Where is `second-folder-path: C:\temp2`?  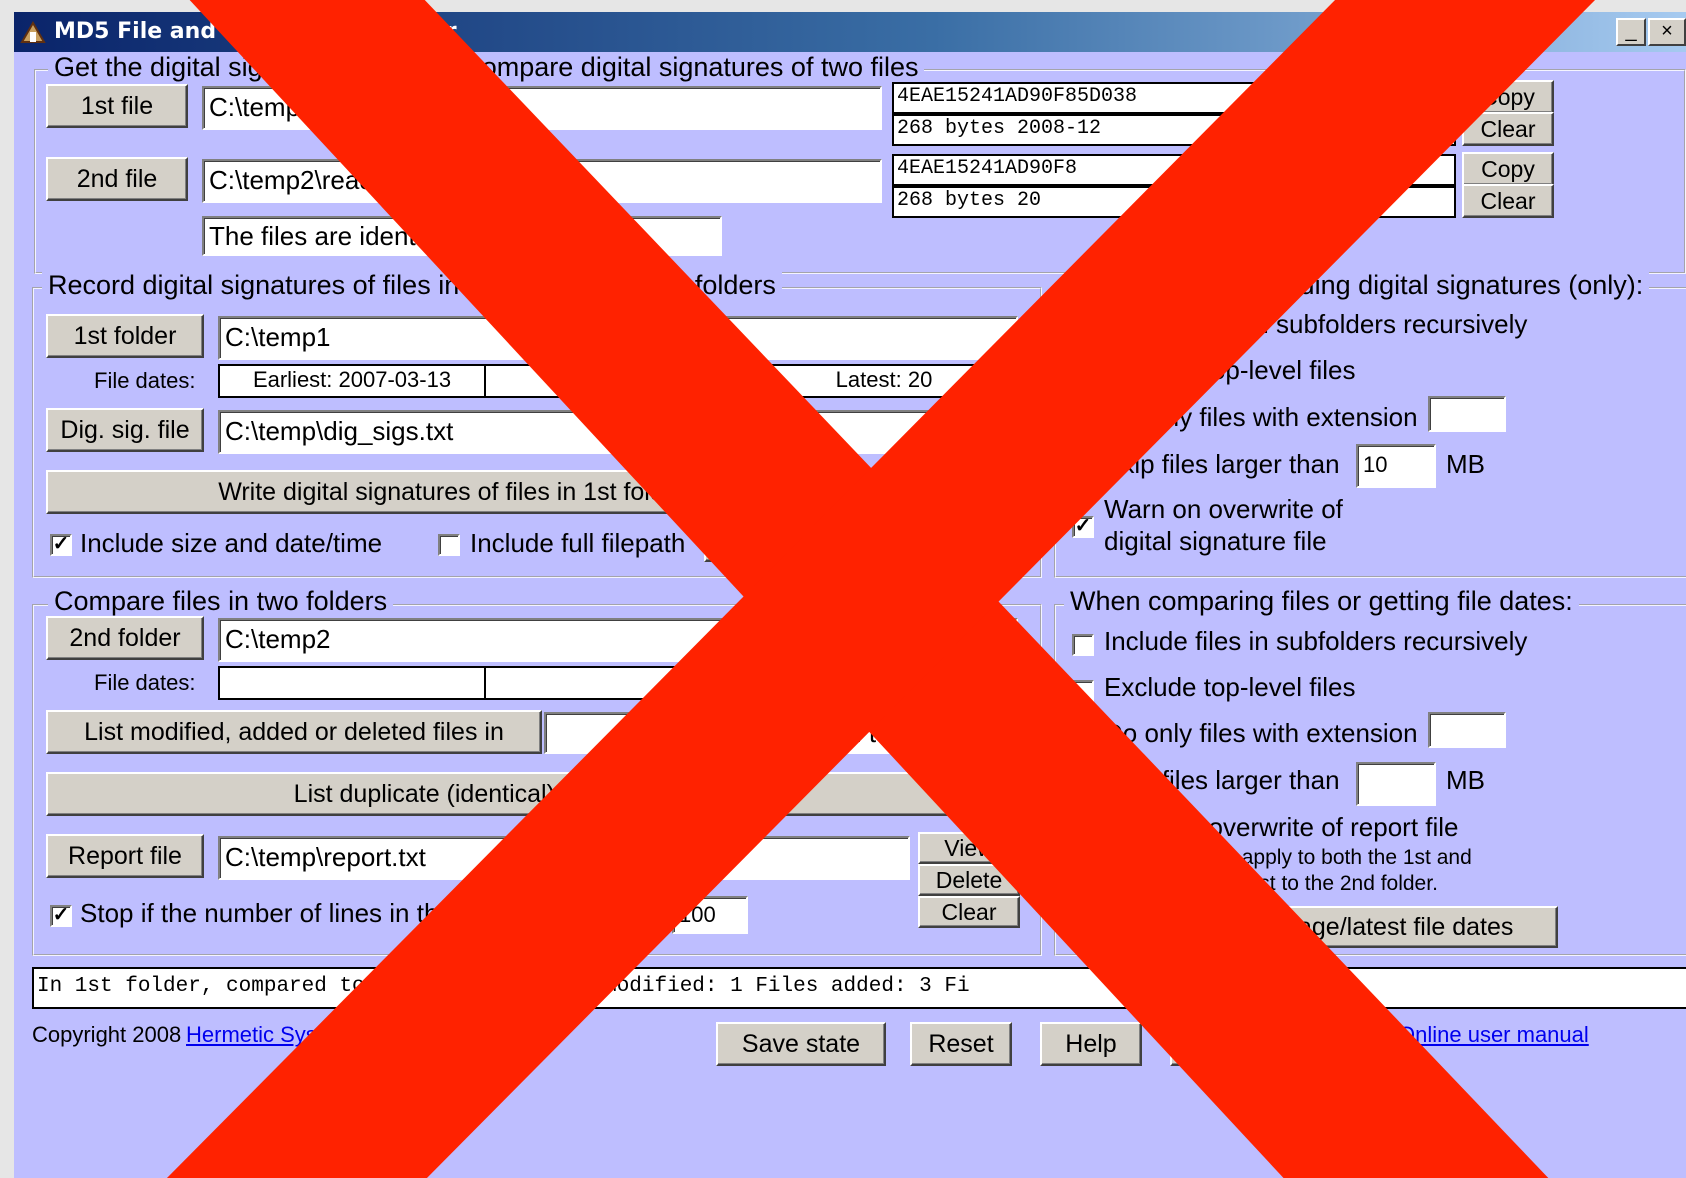 second-folder-path: C:\temp2 is located at coordinates (618, 640).